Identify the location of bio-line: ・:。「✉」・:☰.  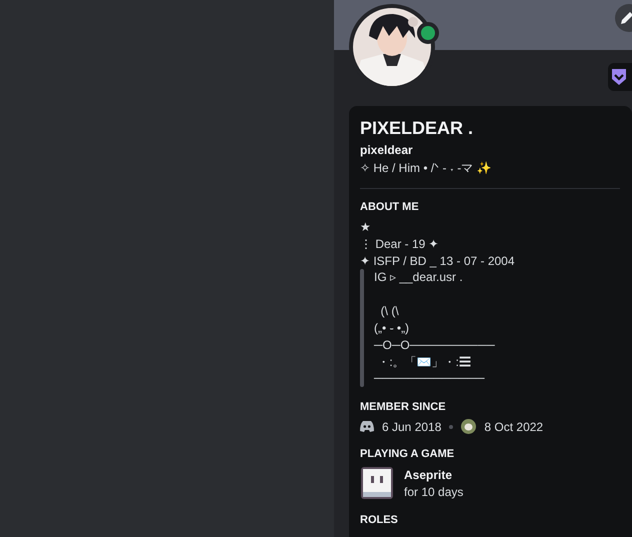
(424, 362).